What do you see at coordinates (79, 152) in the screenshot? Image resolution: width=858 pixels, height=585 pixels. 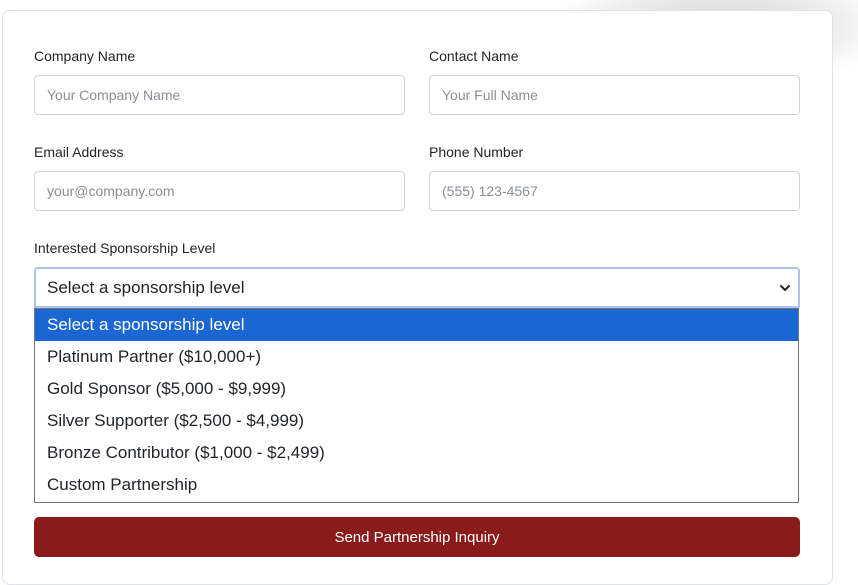 I see `email-address-label: Email Address` at bounding box center [79, 152].